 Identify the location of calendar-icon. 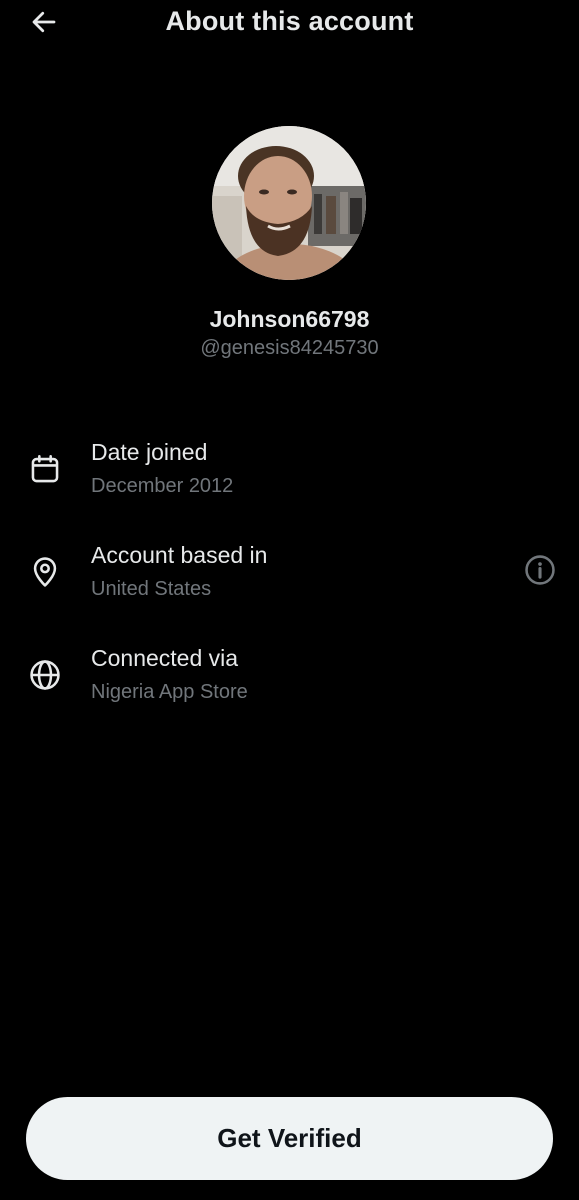
(45, 469).